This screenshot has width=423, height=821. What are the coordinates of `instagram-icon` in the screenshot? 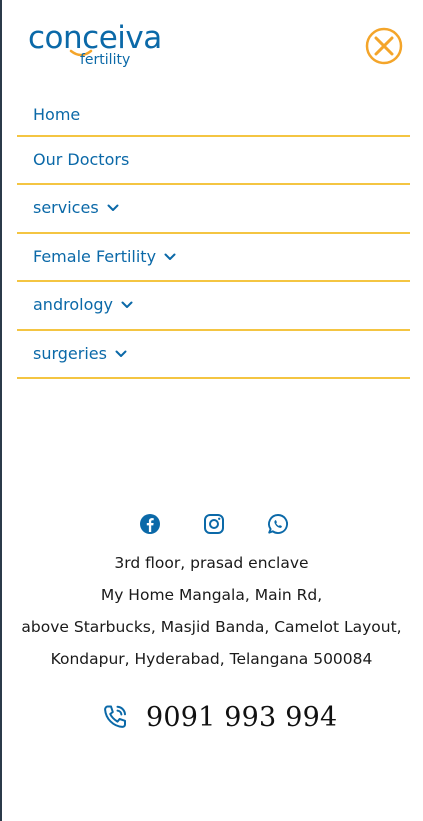 It's located at (214, 524).